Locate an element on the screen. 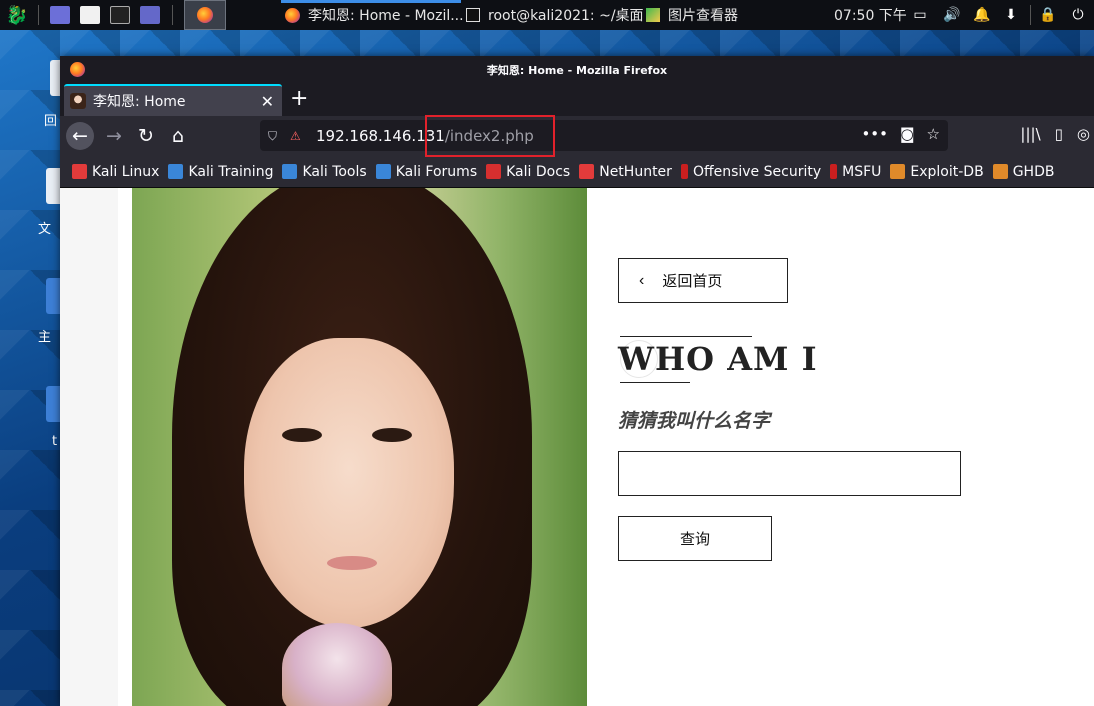  tab-strip: 李知恩: Home ✕ + is located at coordinates (577, 100).